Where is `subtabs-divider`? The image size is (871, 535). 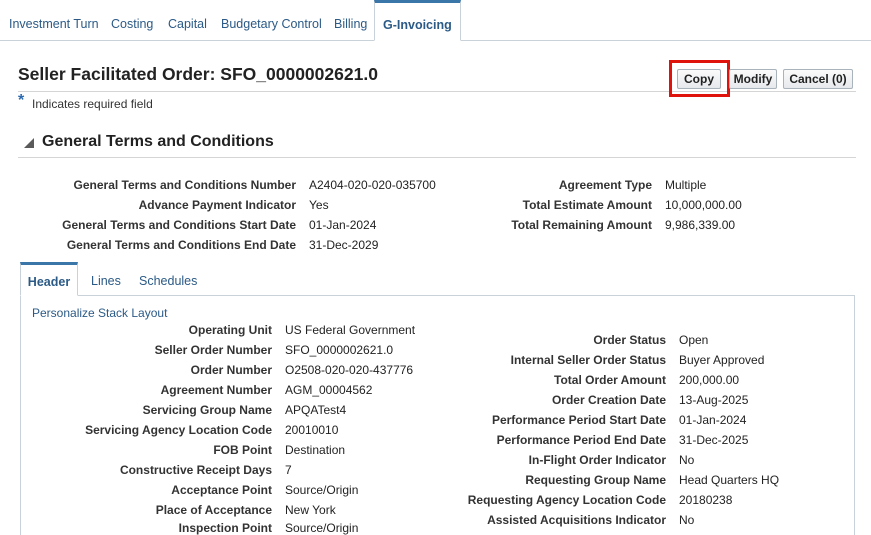 subtabs-divider is located at coordinates (437, 295).